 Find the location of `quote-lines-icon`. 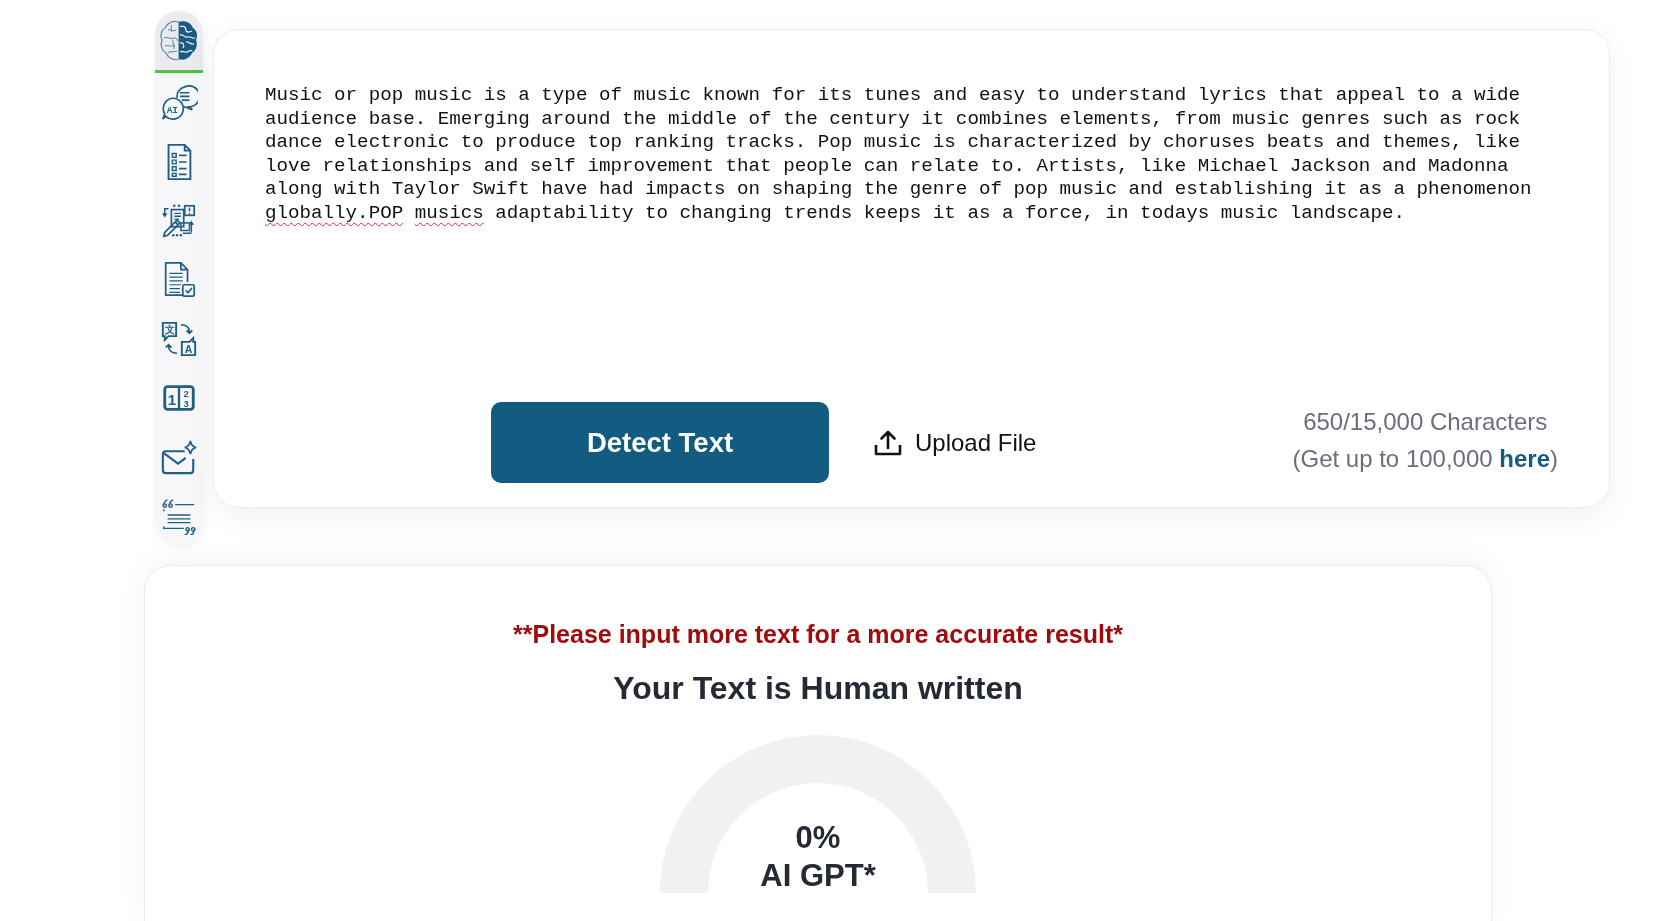

quote-lines-icon is located at coordinates (179, 515).